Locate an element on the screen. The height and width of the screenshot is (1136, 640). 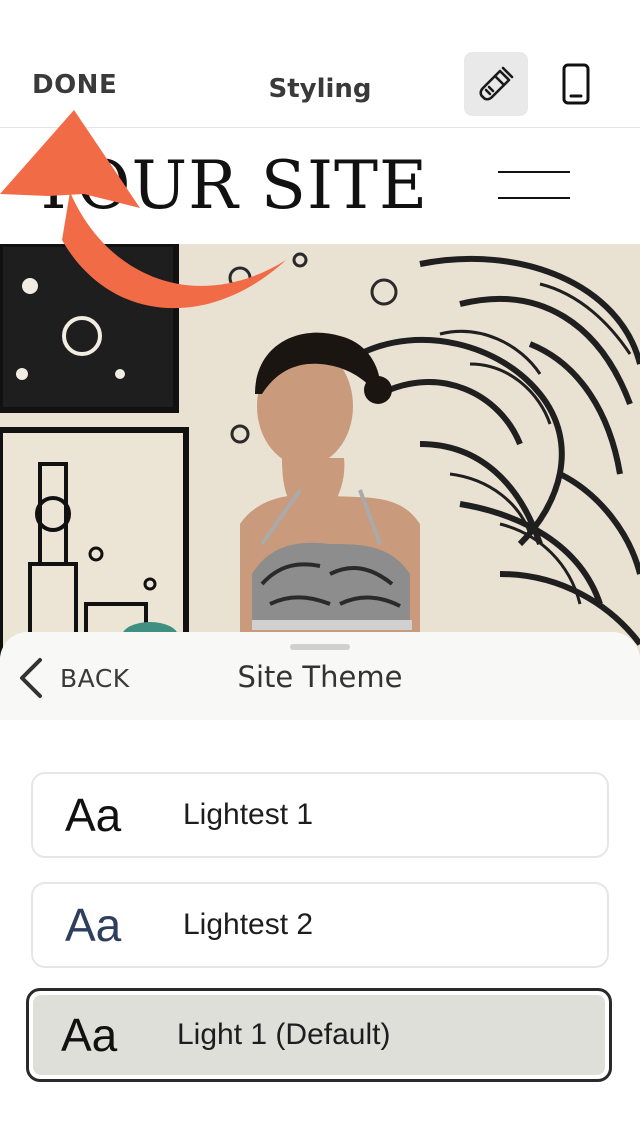
theme-label: Light 1 (Default) is located at coordinates (284, 1034).